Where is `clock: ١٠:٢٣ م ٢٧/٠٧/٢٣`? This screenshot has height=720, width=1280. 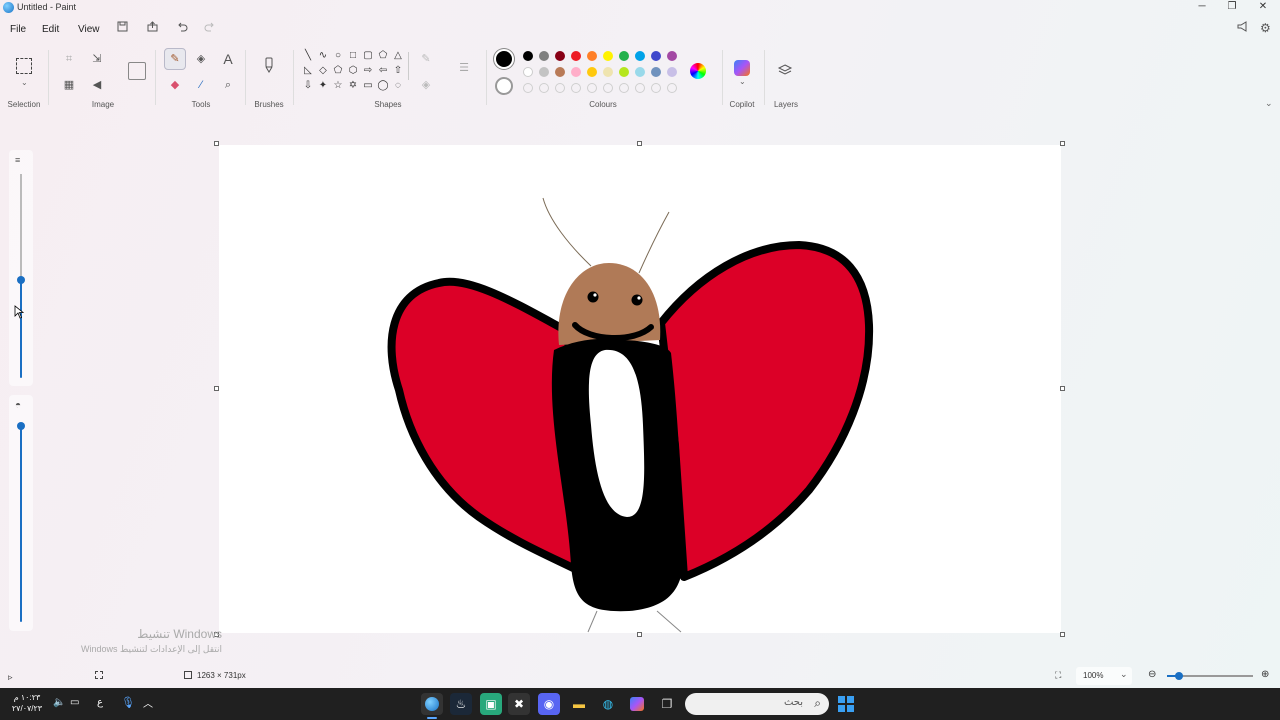
clock: ١٠:٢٣ م ٢٧/٠٧/٢٣ is located at coordinates (27, 703).